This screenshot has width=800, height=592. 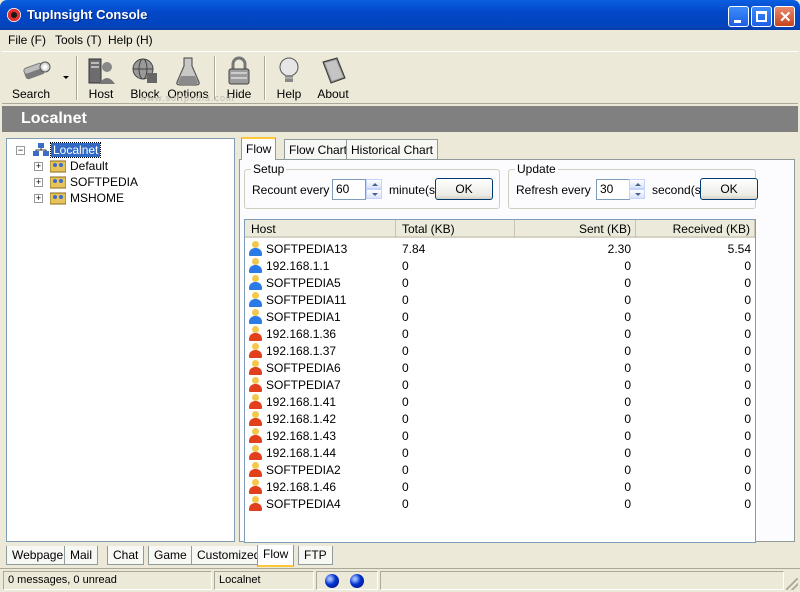 What do you see at coordinates (20, 150) in the screenshot?
I see `collapse-icon: −` at bounding box center [20, 150].